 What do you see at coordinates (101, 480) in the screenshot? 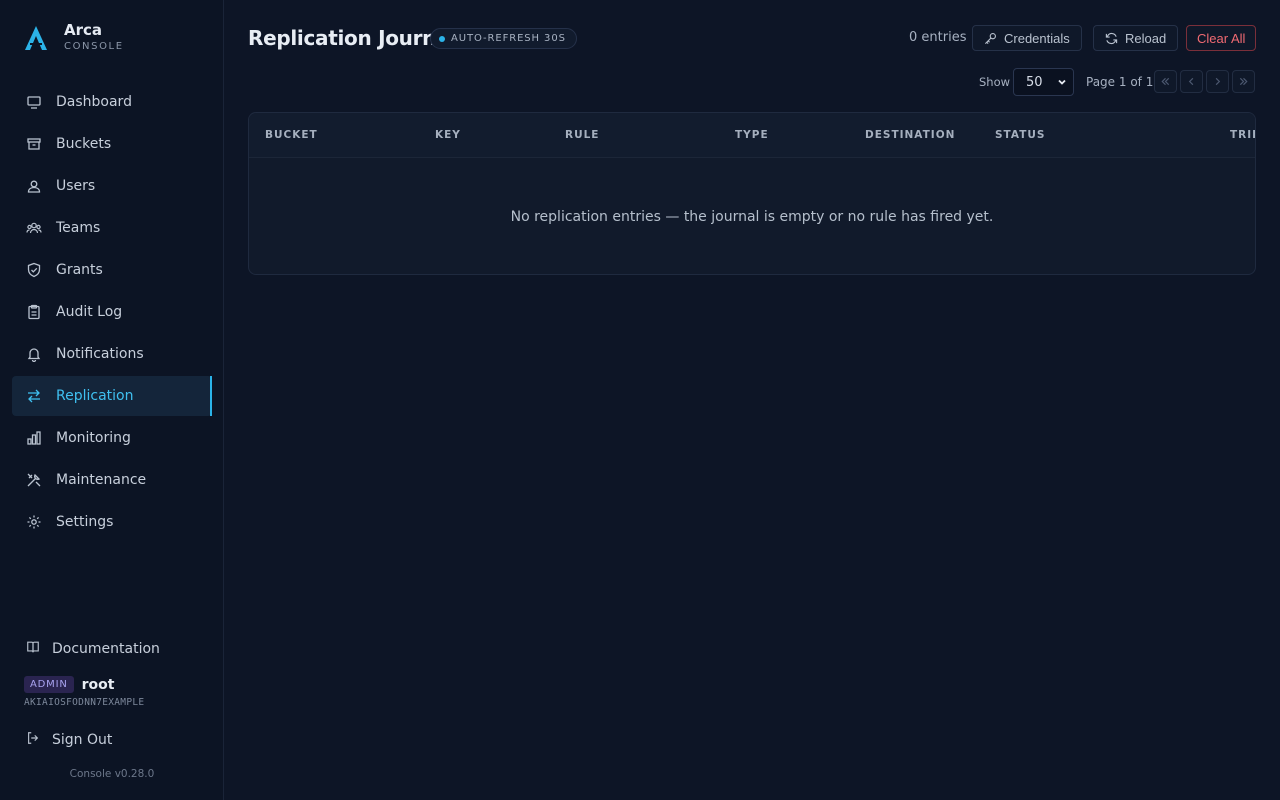
I see `sidebar-item-label: Maintenance` at bounding box center [101, 480].